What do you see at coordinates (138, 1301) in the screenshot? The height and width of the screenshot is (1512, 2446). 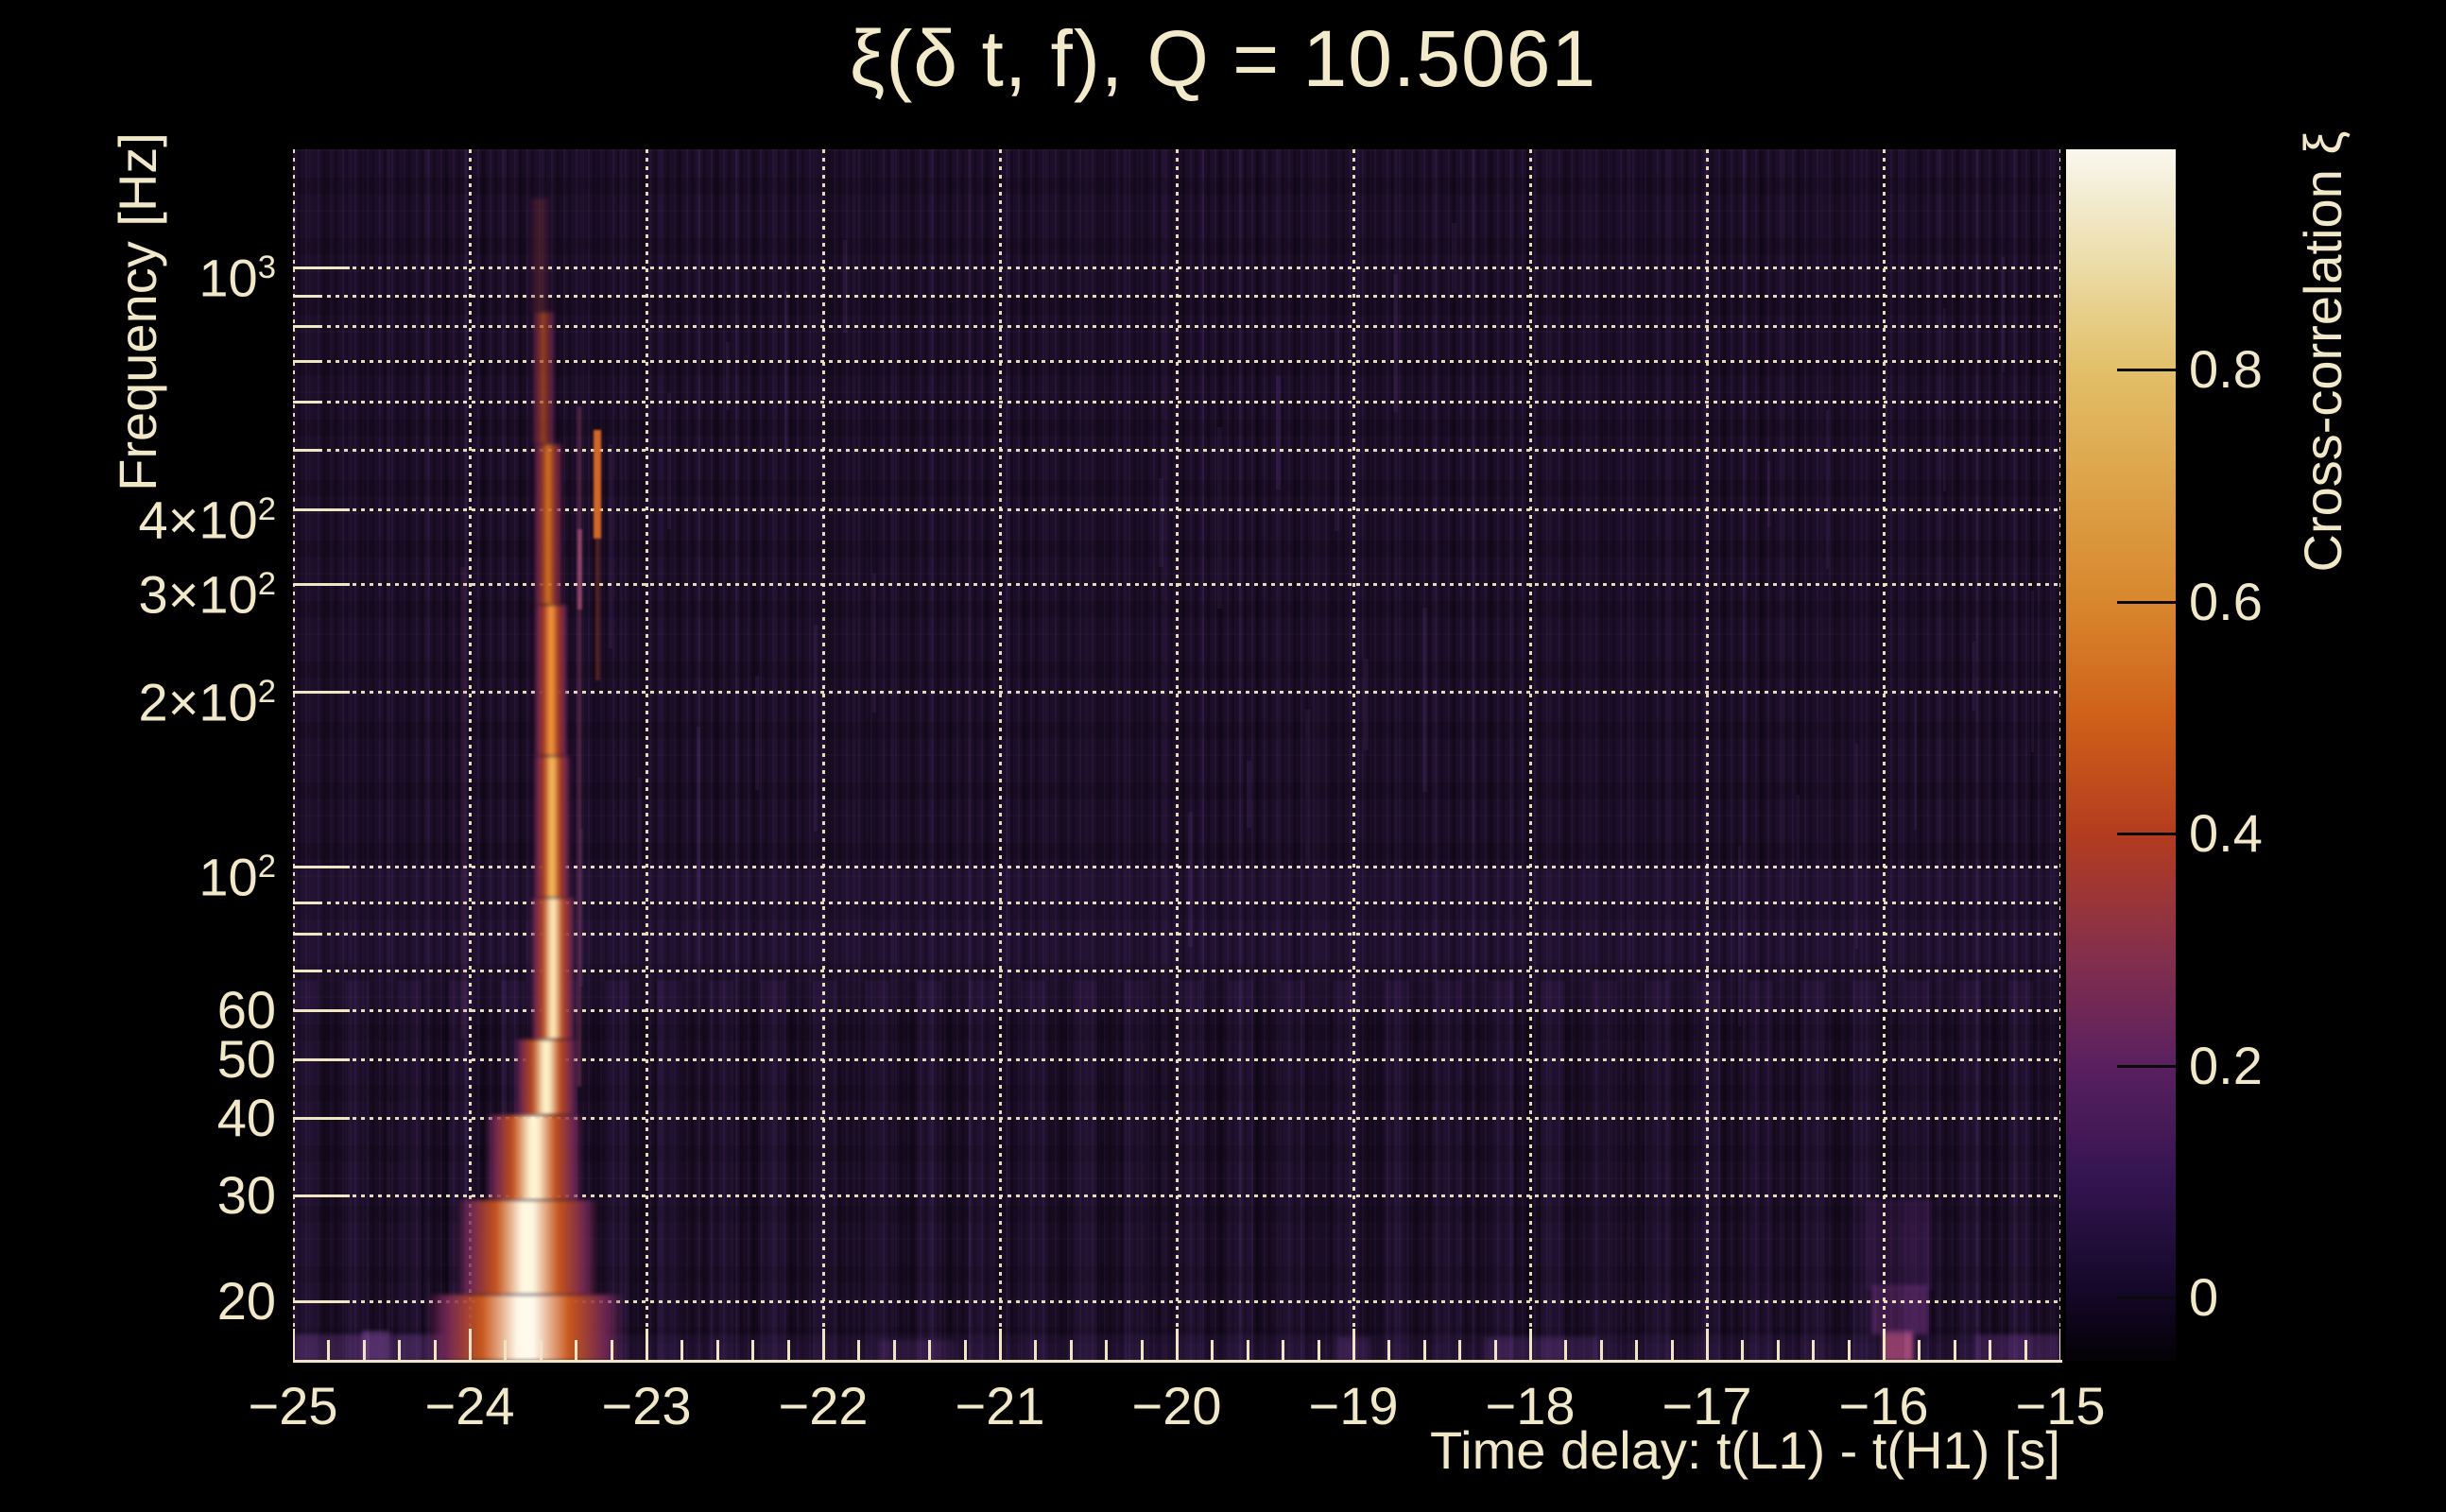 I see `y-tick-label: 20` at bounding box center [138, 1301].